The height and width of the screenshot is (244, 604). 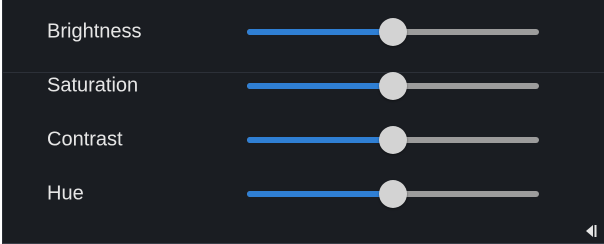 I want to click on contrast-label: Contrast, so click(x=85, y=139).